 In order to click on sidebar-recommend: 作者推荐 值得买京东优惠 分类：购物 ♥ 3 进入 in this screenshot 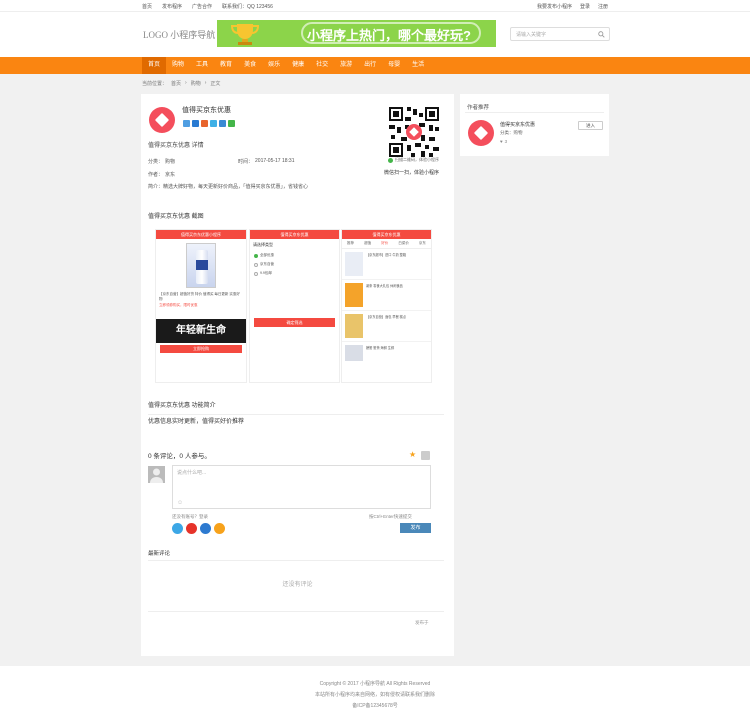, I will do `click(534, 125)`.